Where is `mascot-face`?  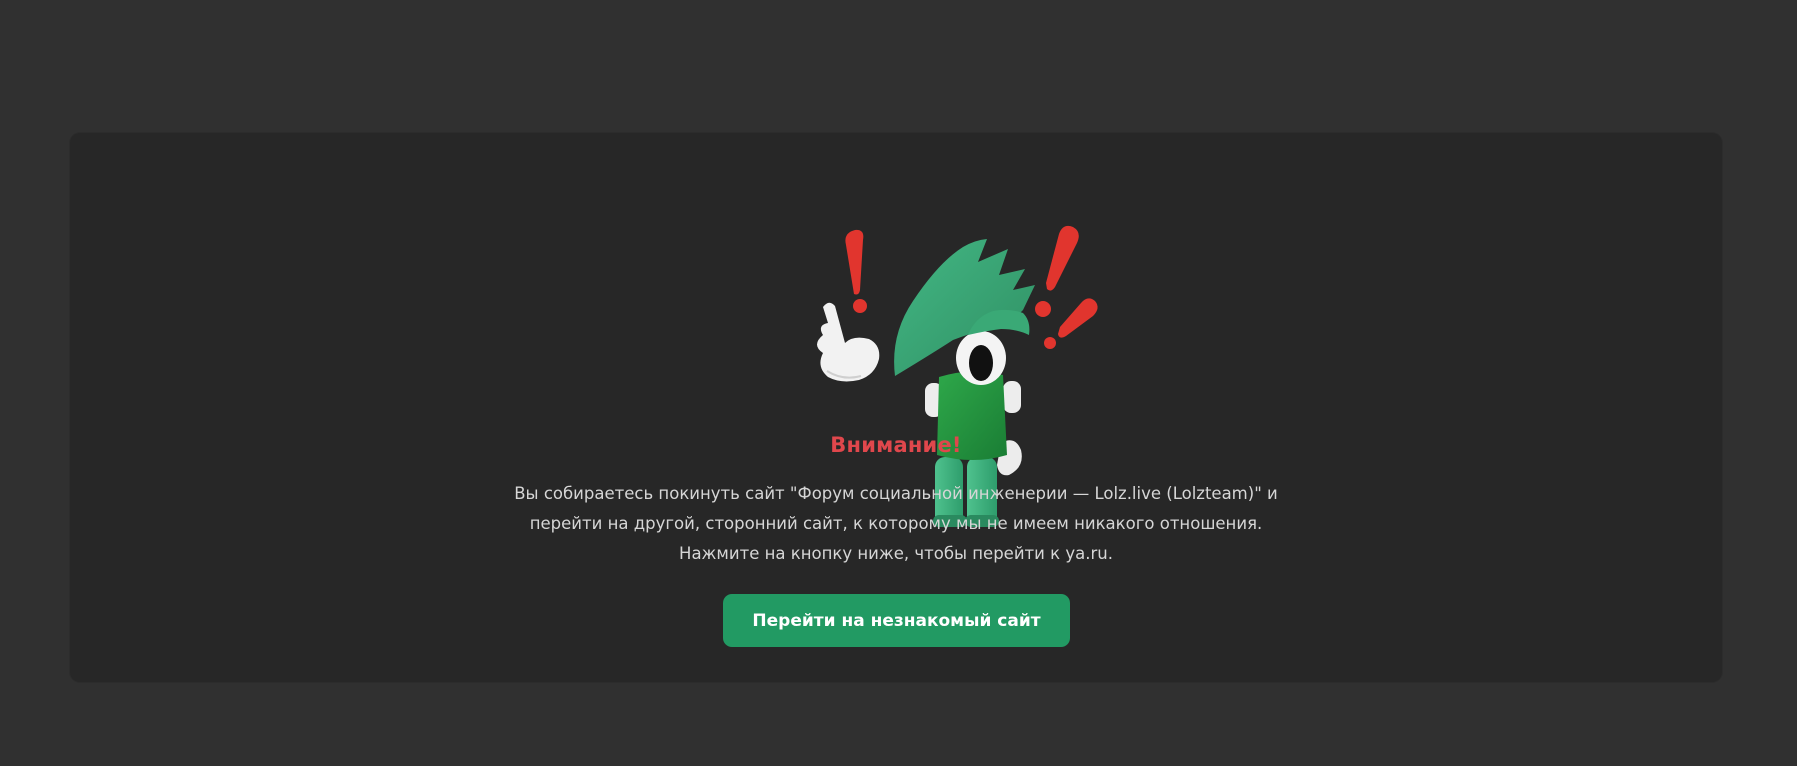
mascot-face is located at coordinates (981, 358).